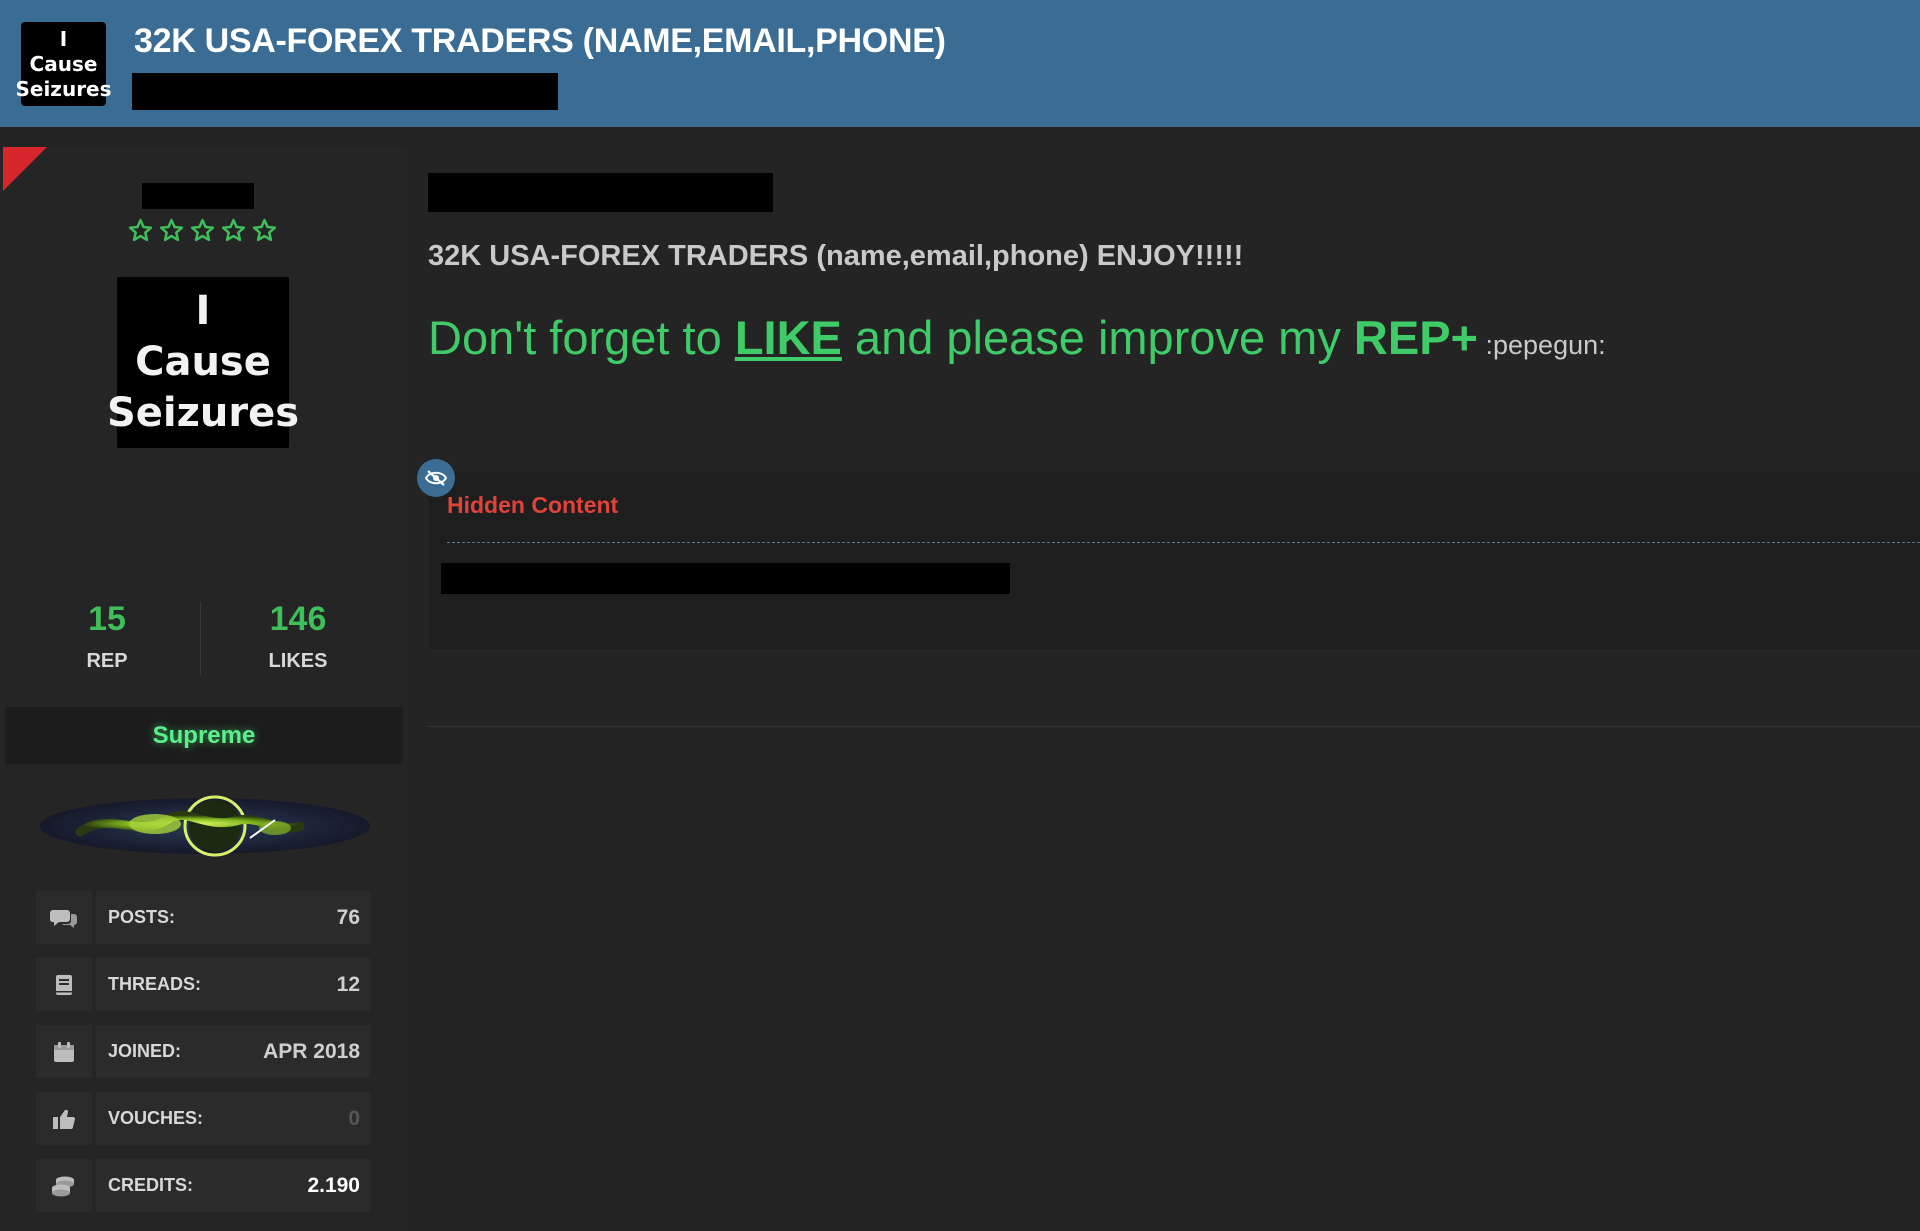 The width and height of the screenshot is (1920, 1231). I want to click on user-stars, so click(202, 230).